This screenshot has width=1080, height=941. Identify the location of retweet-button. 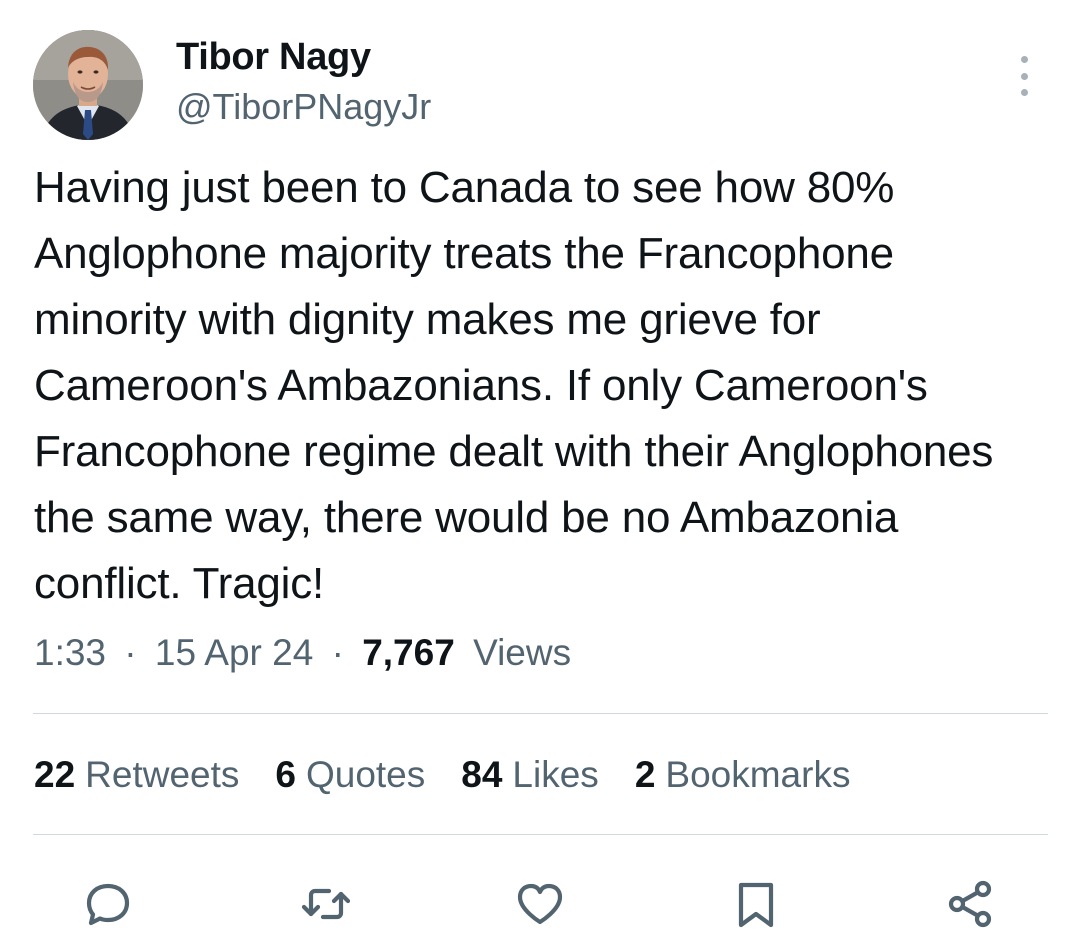
(326, 904).